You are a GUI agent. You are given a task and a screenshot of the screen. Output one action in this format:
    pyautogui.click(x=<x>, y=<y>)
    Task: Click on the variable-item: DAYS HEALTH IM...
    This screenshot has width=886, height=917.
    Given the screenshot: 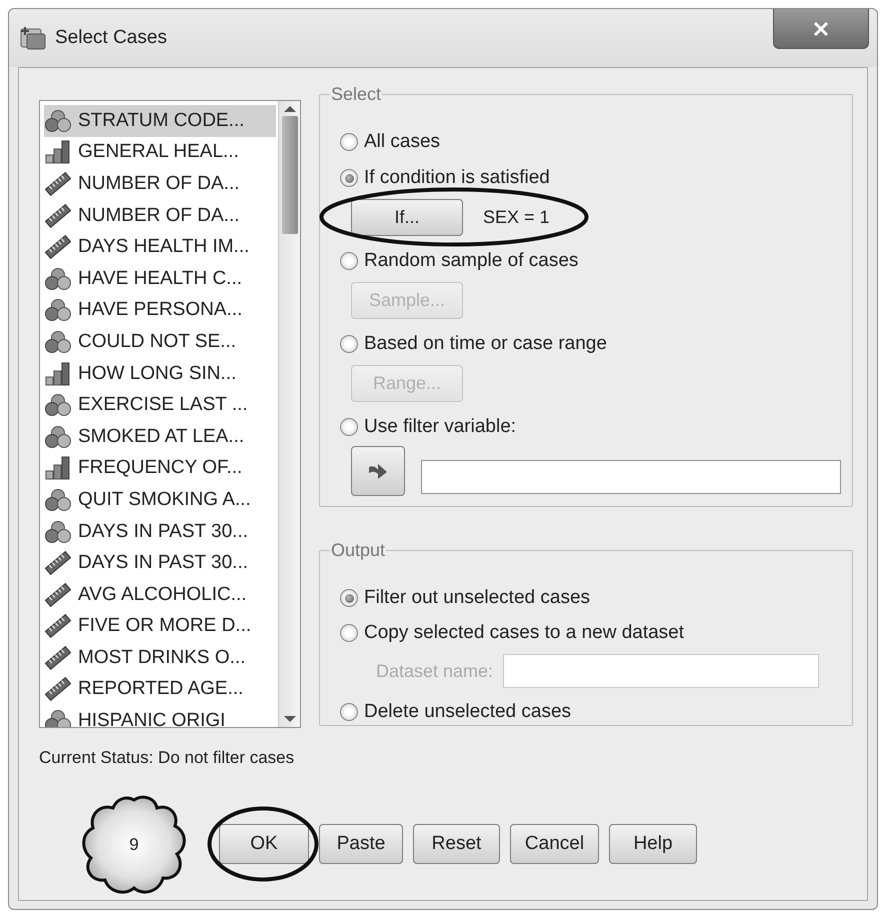 What is the action you would take?
    pyautogui.click(x=160, y=247)
    